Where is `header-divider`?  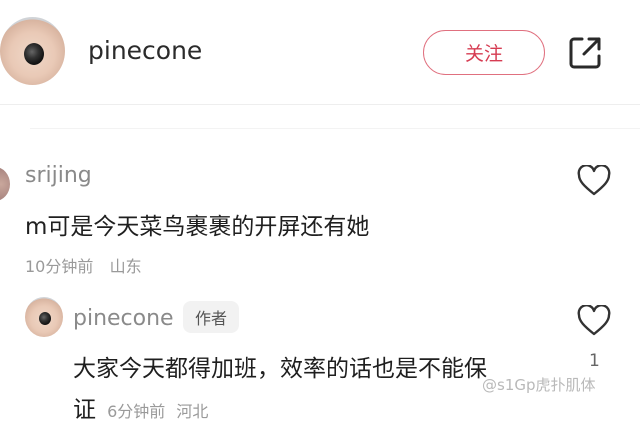 header-divider is located at coordinates (320, 104).